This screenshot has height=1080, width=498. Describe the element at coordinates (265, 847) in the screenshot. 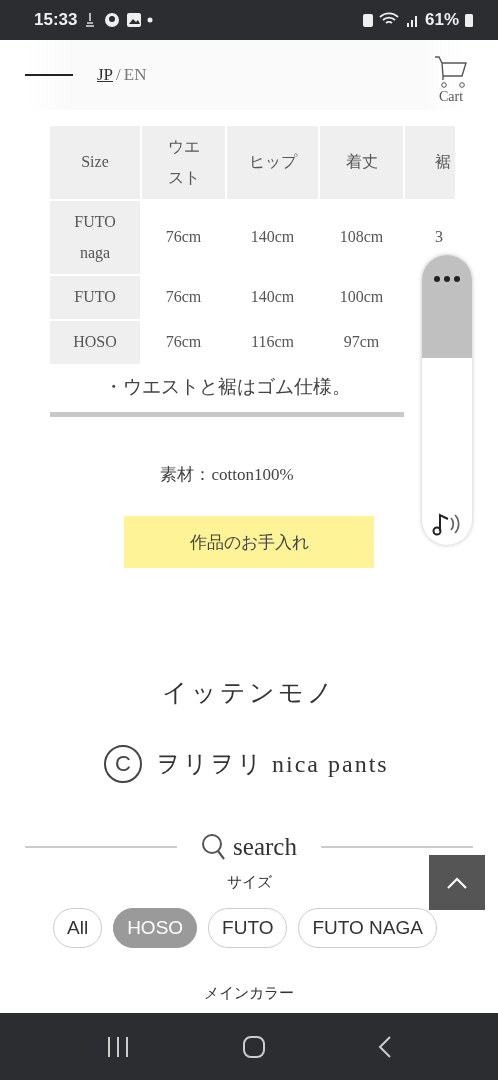

I see `search-label: search` at that location.